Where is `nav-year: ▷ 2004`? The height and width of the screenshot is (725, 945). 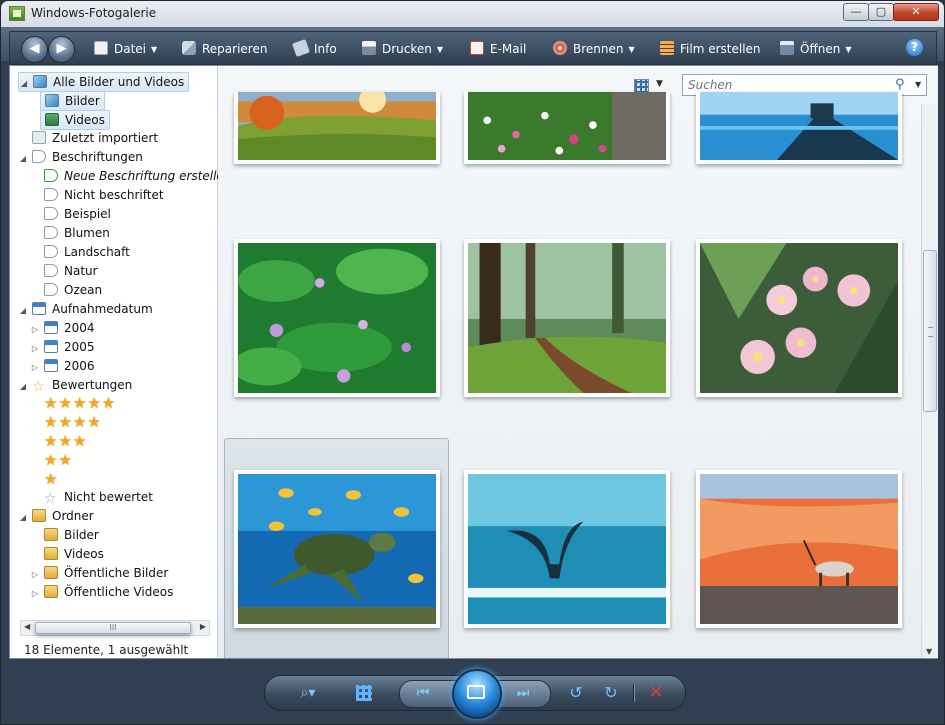
nav-year: ▷ 2004 is located at coordinates (62, 328).